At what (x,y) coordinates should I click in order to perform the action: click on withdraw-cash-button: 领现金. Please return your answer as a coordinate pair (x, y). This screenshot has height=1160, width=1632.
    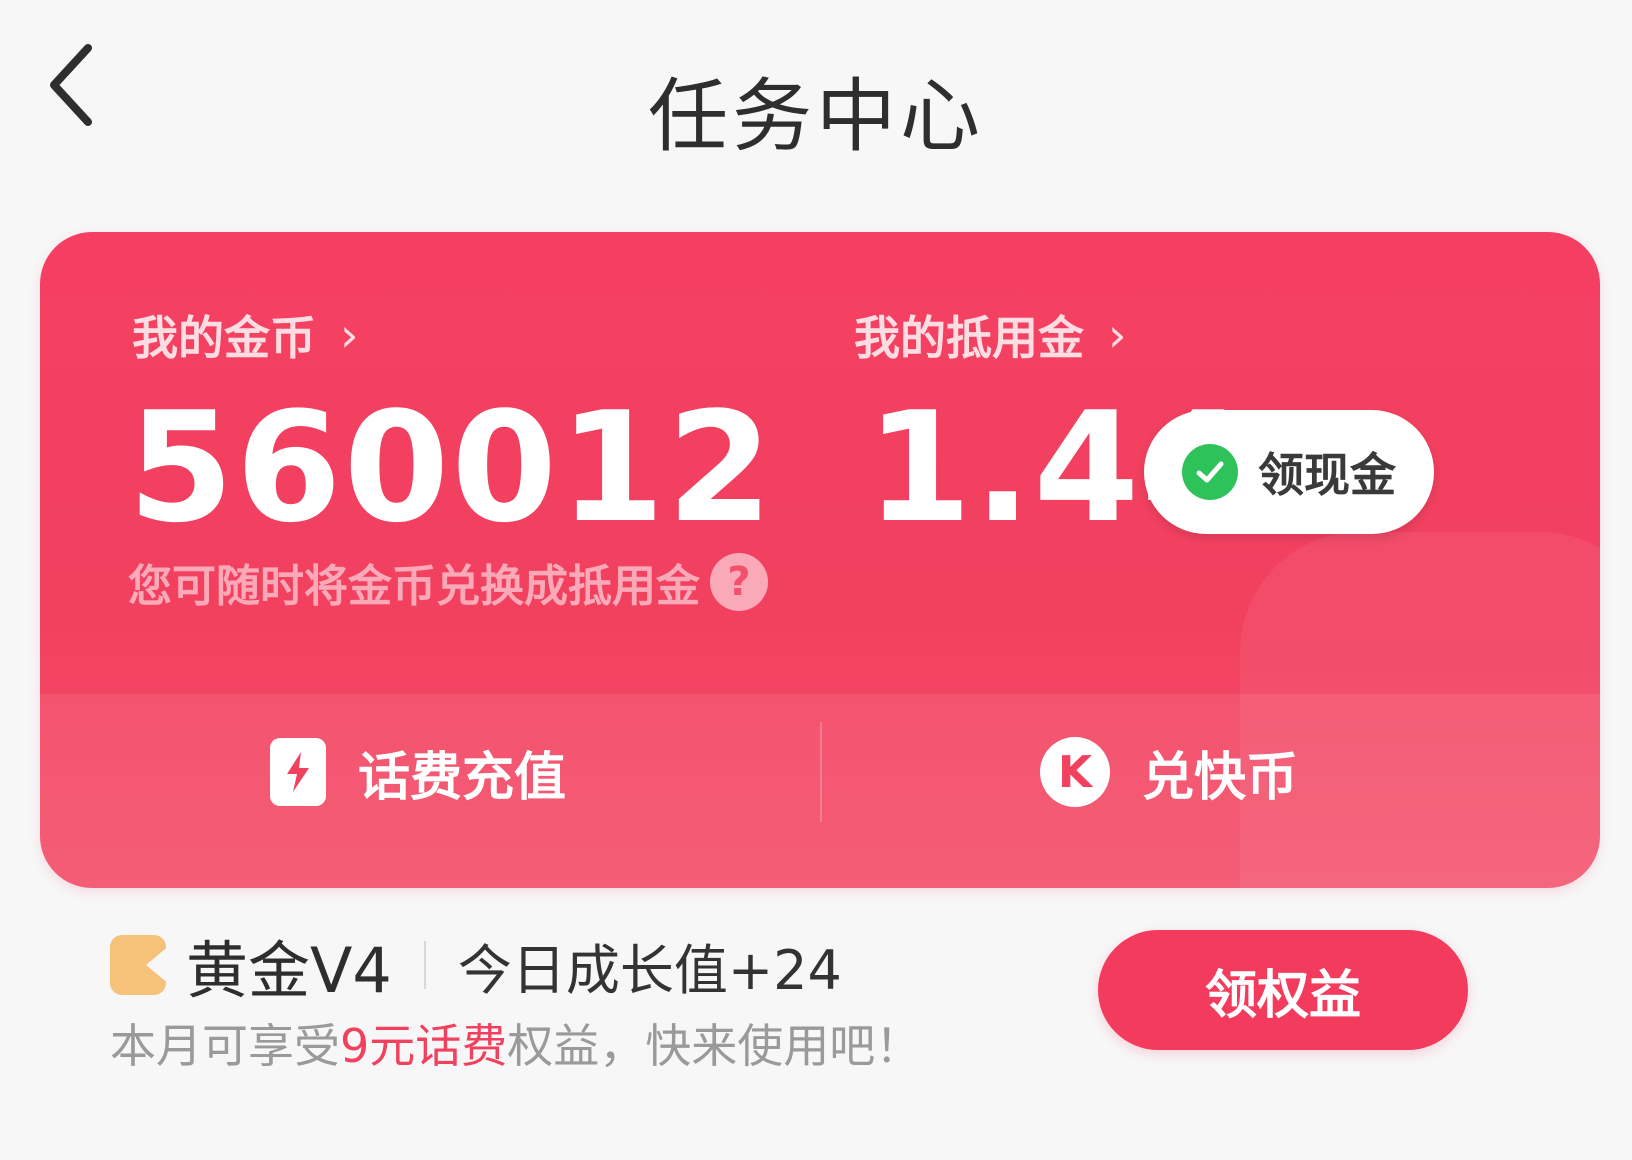
    Looking at the image, I should click on (1289, 472).